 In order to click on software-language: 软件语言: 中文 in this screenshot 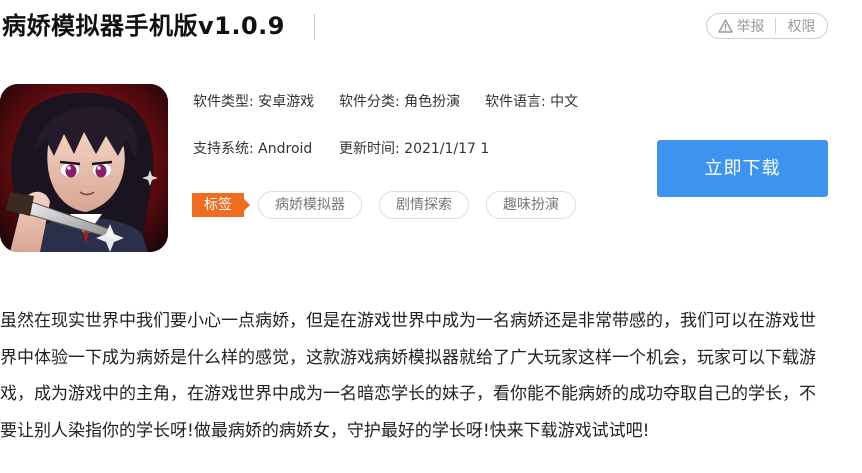, I will do `click(531, 102)`.